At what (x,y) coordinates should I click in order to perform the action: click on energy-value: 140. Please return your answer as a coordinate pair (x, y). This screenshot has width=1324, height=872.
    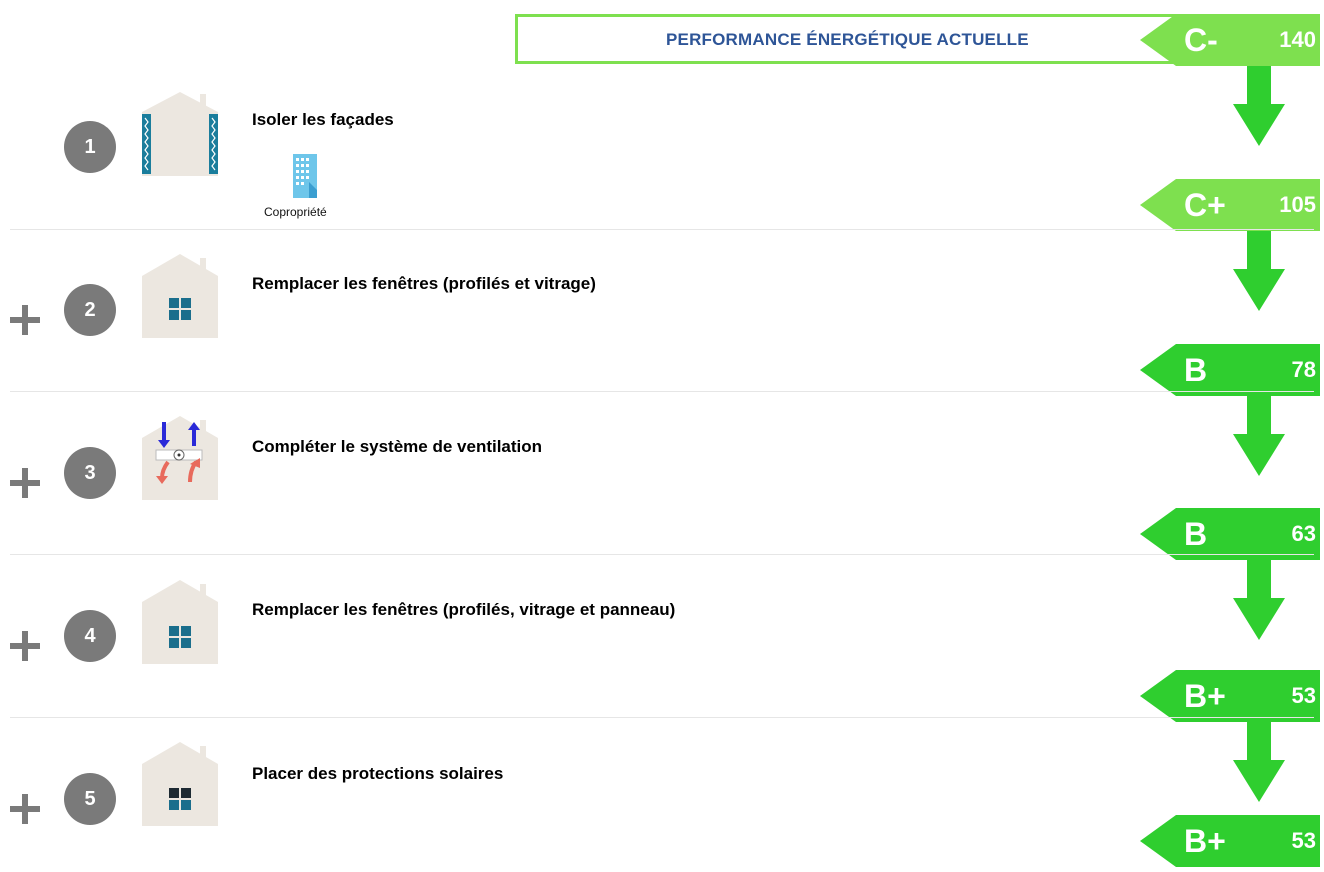
    Looking at the image, I should click on (1297, 39).